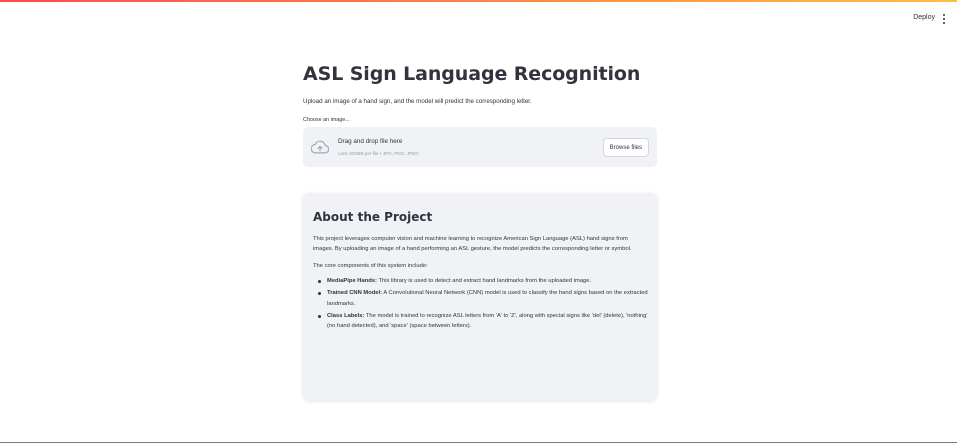 The image size is (957, 446). What do you see at coordinates (478, 21) in the screenshot?
I see `app-header: Deploy` at bounding box center [478, 21].